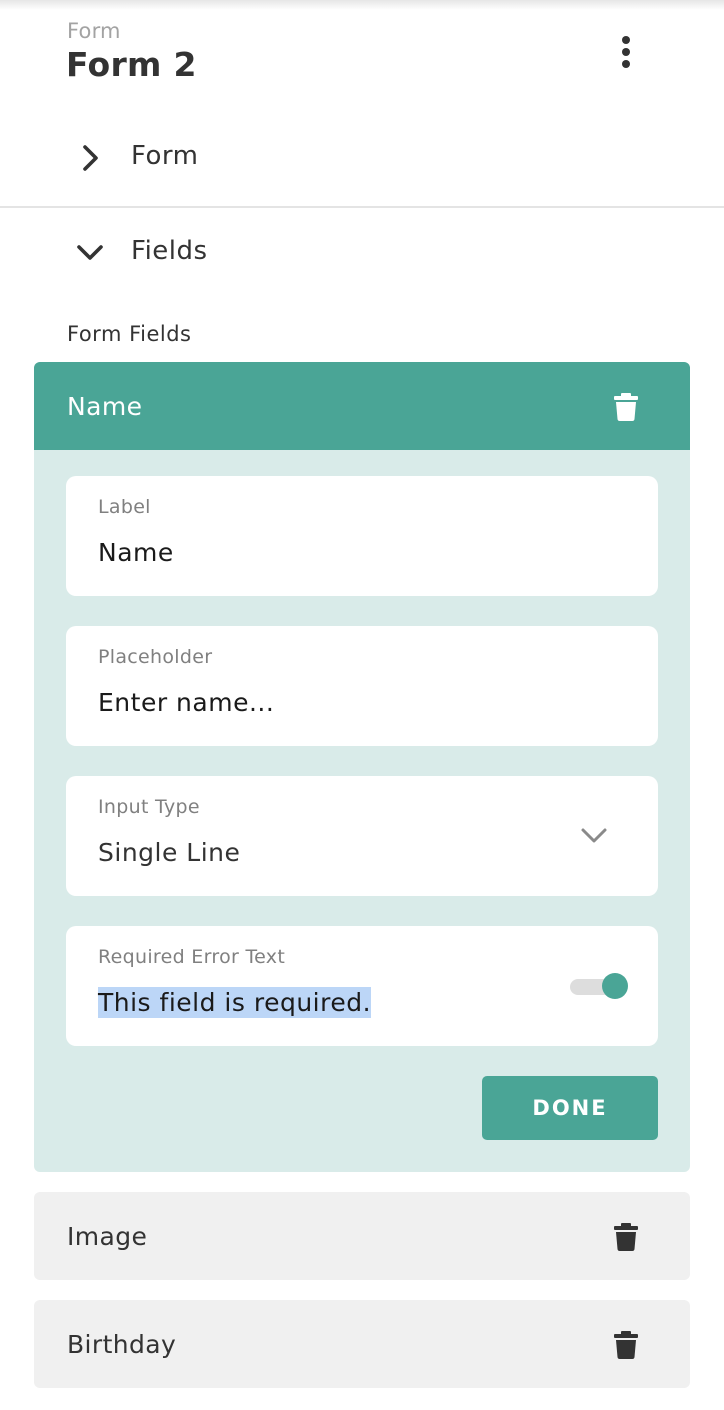  I want to click on form-fields-heading: Form Fields, so click(129, 334).